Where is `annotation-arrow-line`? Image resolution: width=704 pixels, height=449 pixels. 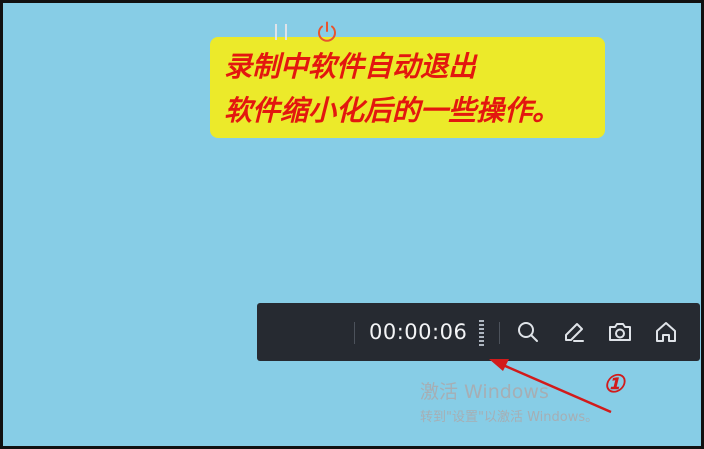 annotation-arrow-line is located at coordinates (557, 388).